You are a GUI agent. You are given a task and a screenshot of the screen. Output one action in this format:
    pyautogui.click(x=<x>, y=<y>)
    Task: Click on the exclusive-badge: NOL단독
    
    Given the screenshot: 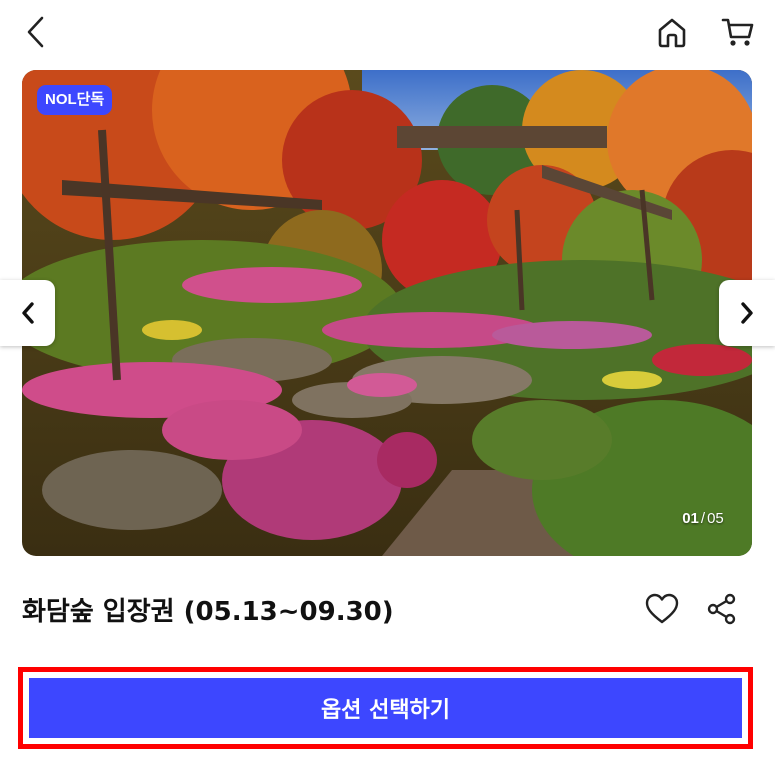 What is the action you would take?
    pyautogui.click(x=75, y=100)
    